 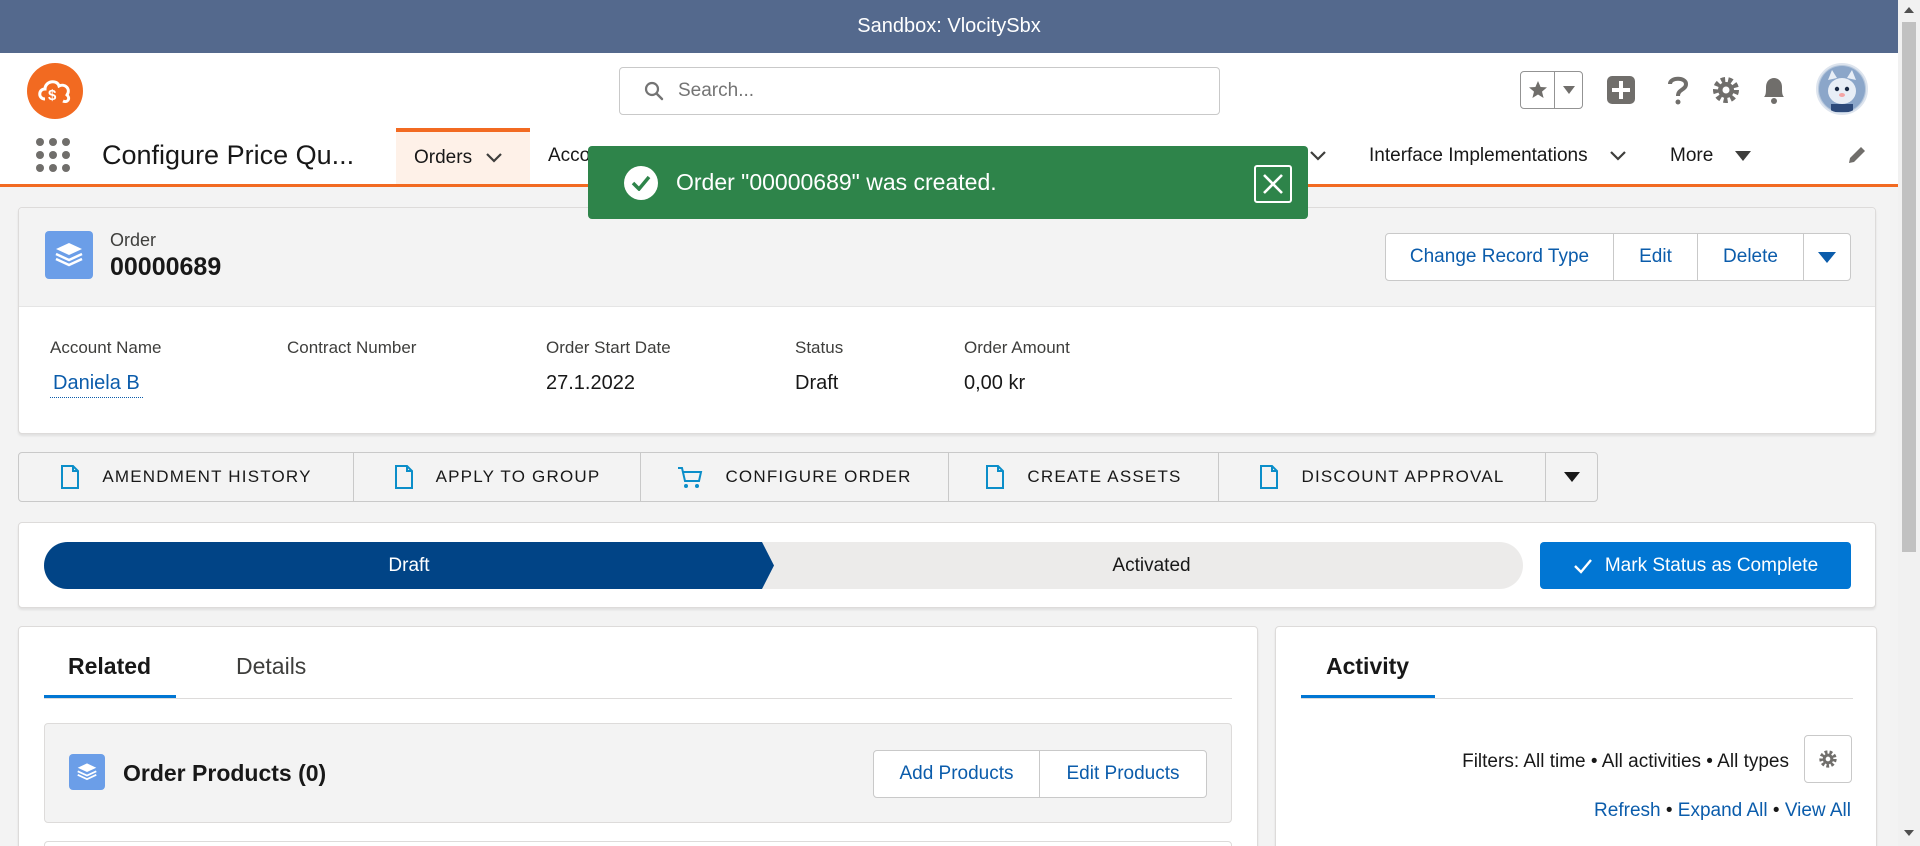 I want to click on order-object-icon, so click(x=69, y=255).